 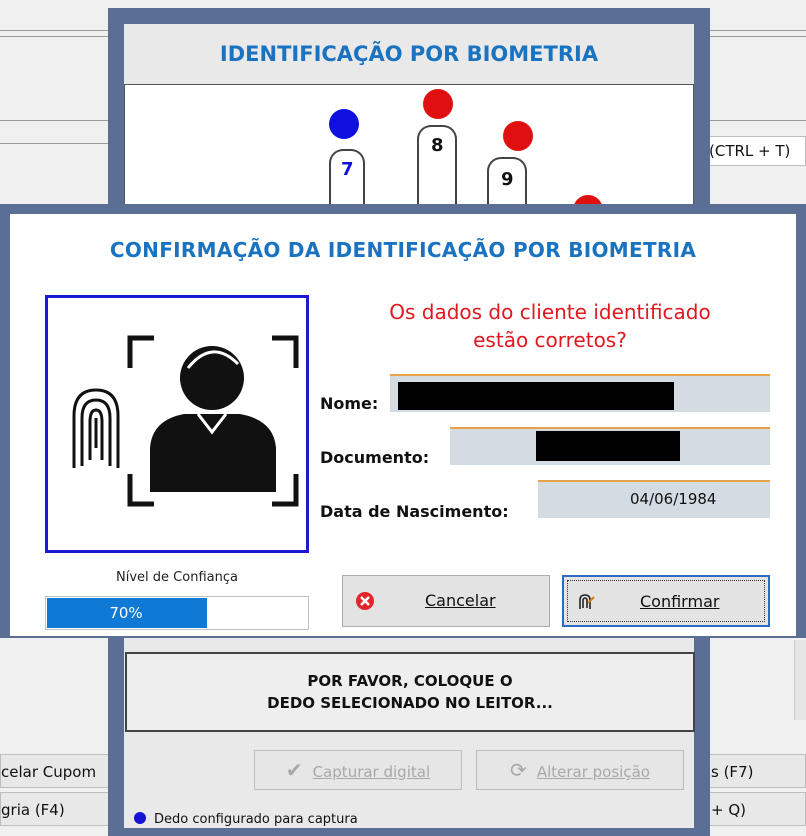 I want to click on rotate-icon: ⟳, so click(x=518, y=770).